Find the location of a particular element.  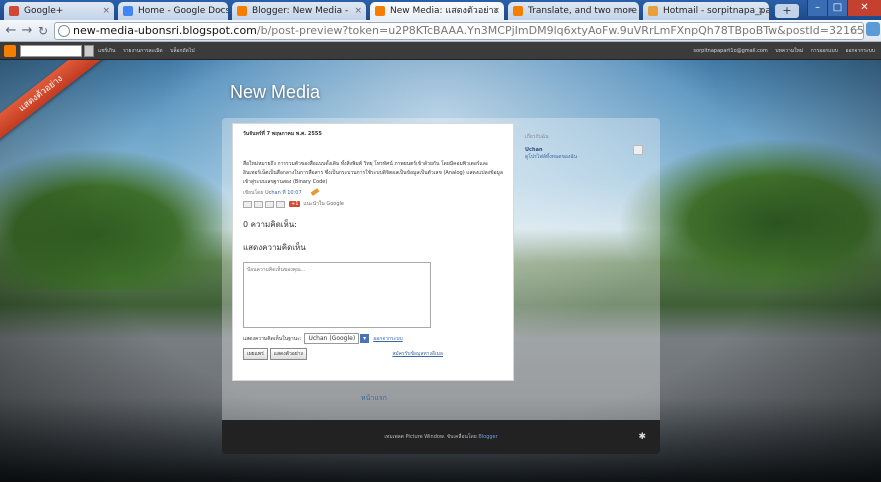

tab-label: Blogger: New Media - is located at coordinates (300, 11).